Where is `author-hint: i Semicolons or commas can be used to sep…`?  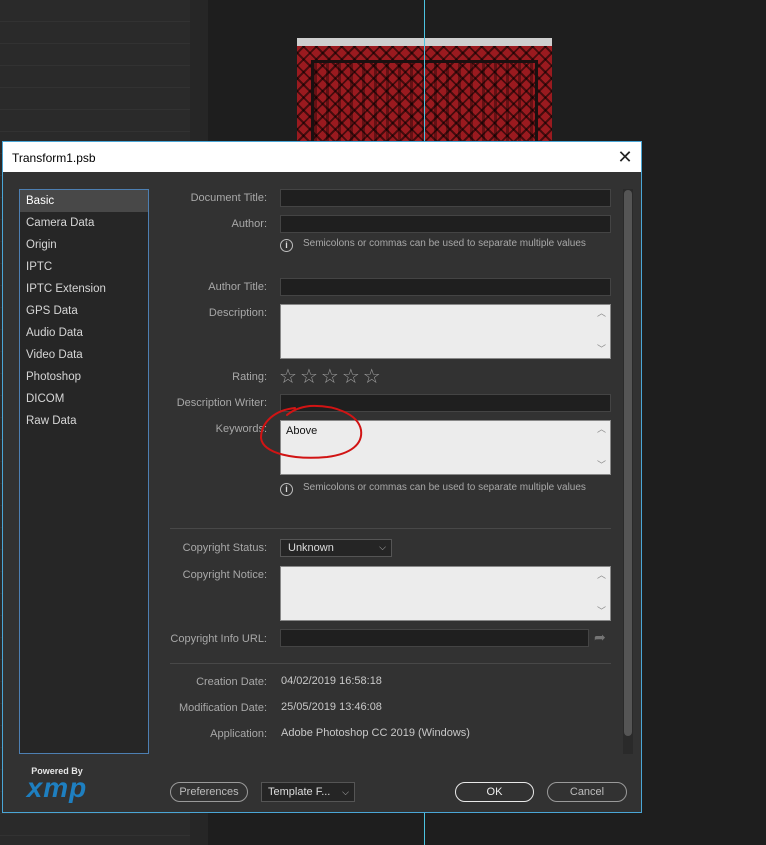
author-hint: i Semicolons or commas can be used to sep… is located at coordinates (433, 245).